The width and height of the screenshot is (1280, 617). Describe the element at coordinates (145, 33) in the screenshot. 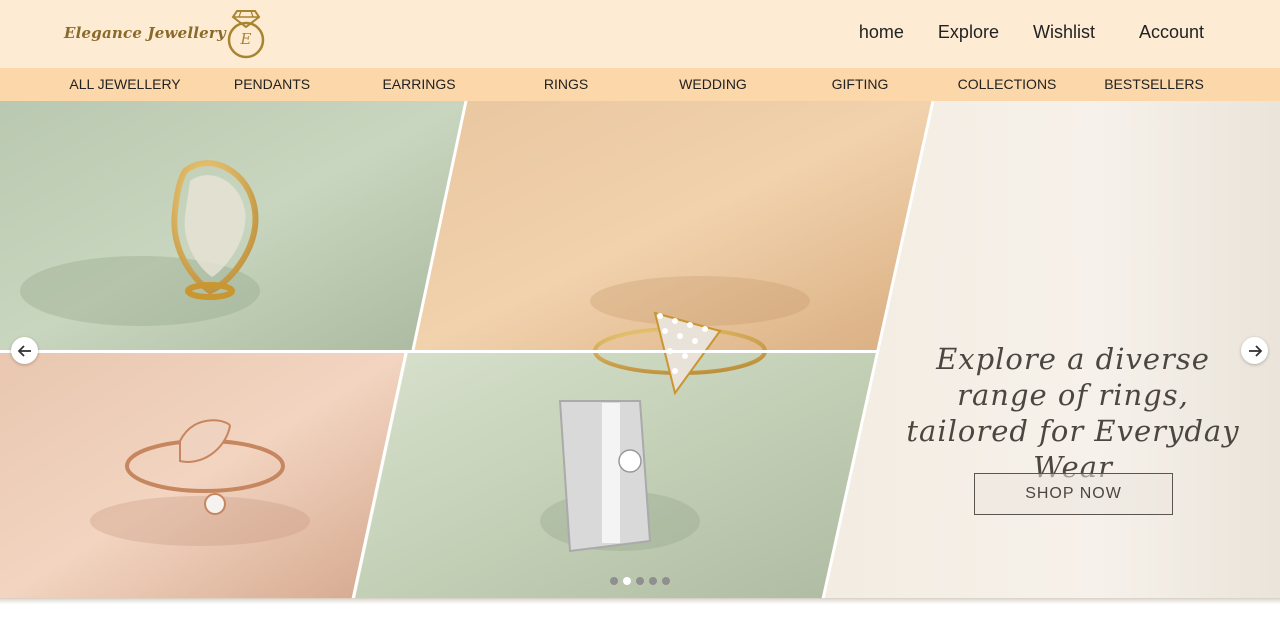

I see `logo-text: Elegance Jewellery` at that location.